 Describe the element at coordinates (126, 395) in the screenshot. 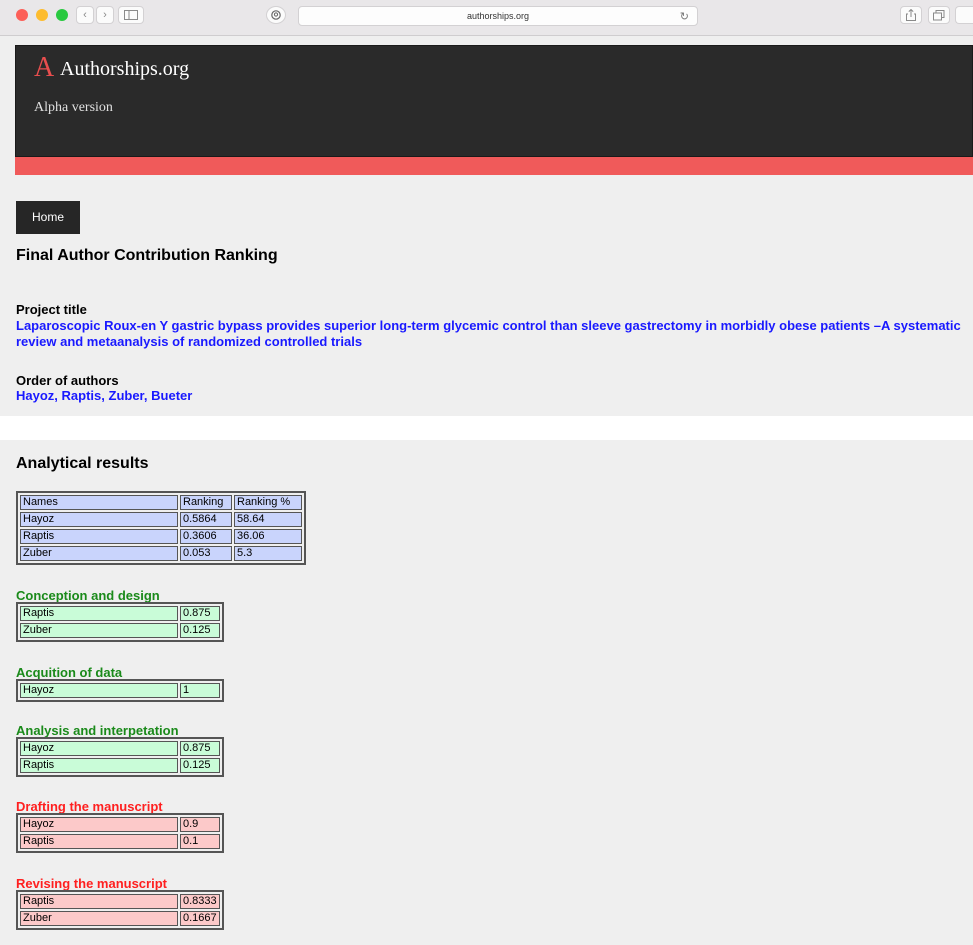

I see `author-link: Zuber` at that location.